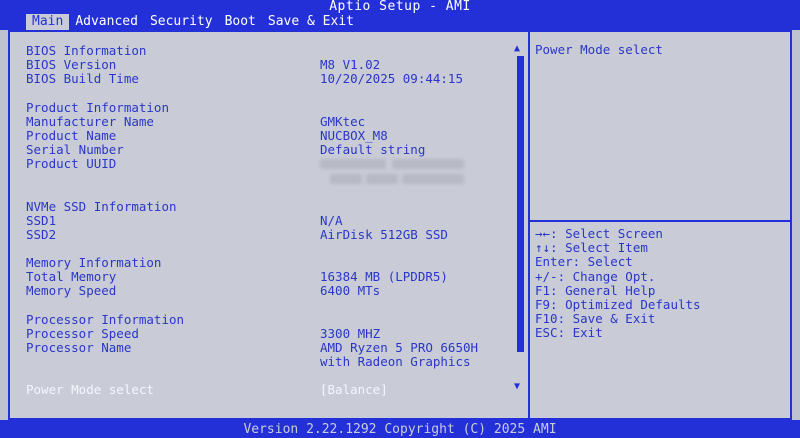 The width and height of the screenshot is (800, 438). I want to click on total-memory-value: 16384 MB (LPDDR5), so click(384, 276).